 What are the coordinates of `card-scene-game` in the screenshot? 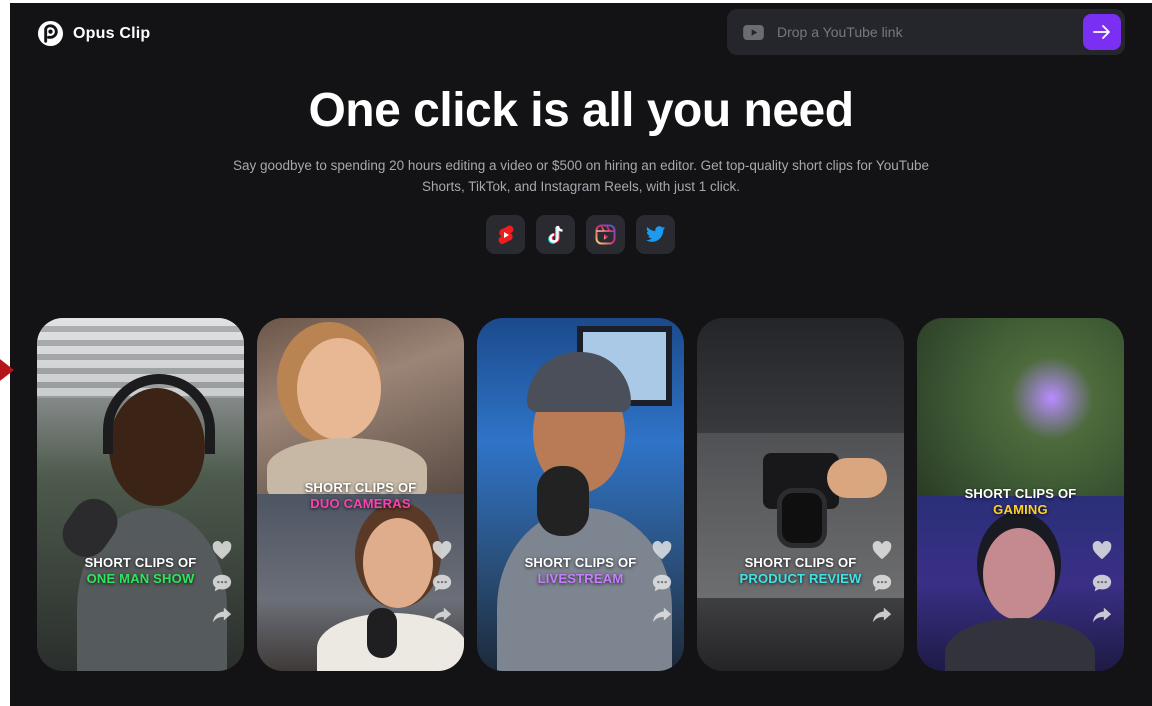 It's located at (1020, 407).